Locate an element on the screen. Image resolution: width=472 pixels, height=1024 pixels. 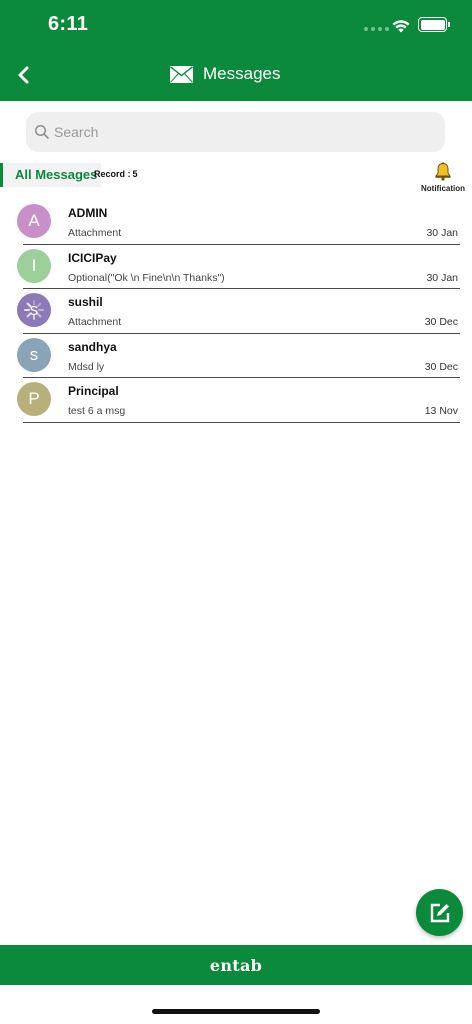
filter-row: All Messages Record :5 Notification is located at coordinates (236, 182).